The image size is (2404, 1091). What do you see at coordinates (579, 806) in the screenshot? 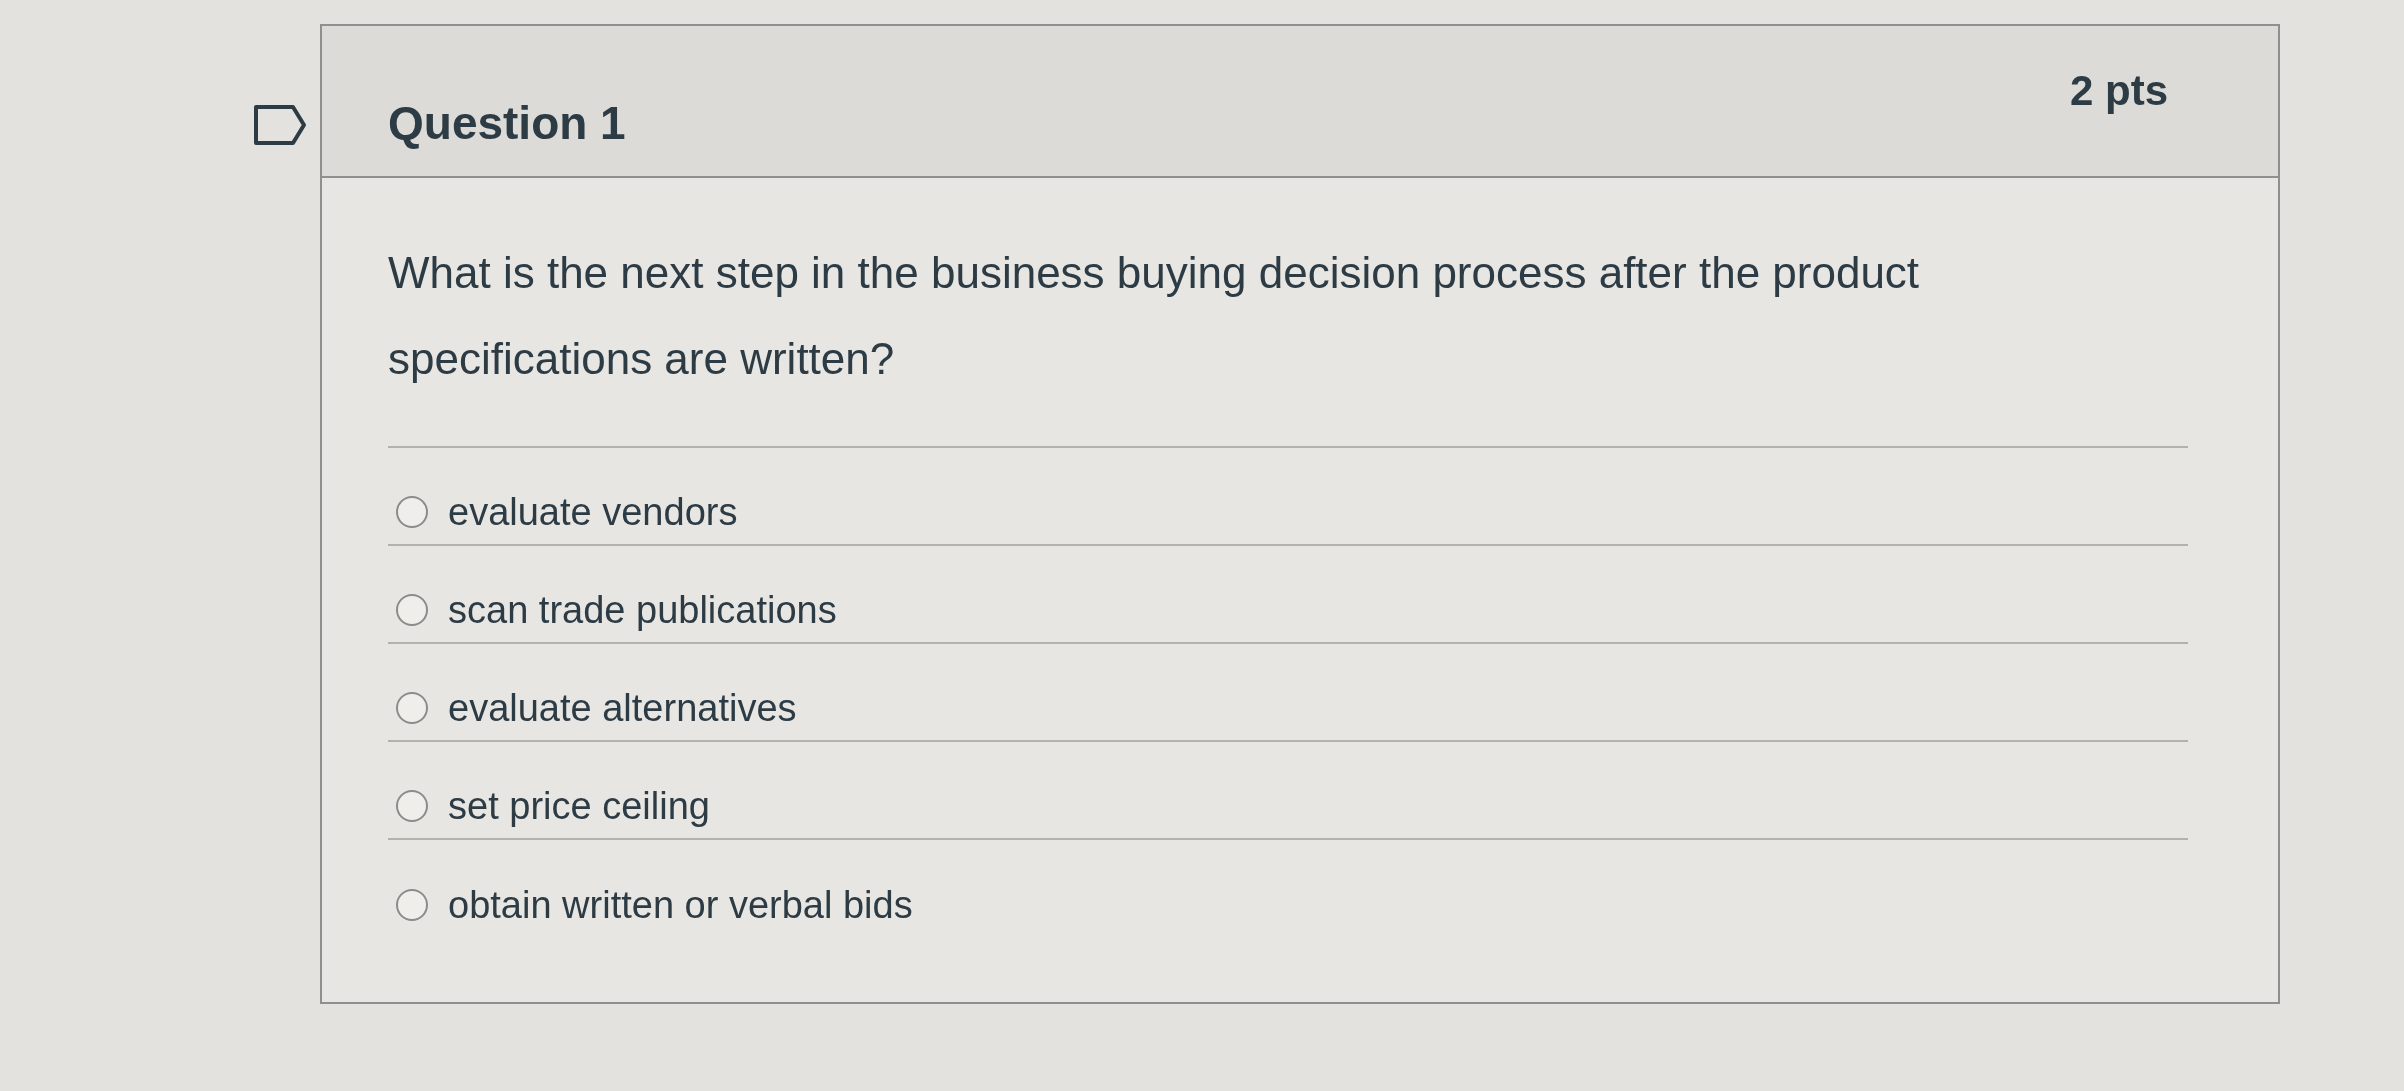
I see `answer-label: set price ceiling` at bounding box center [579, 806].